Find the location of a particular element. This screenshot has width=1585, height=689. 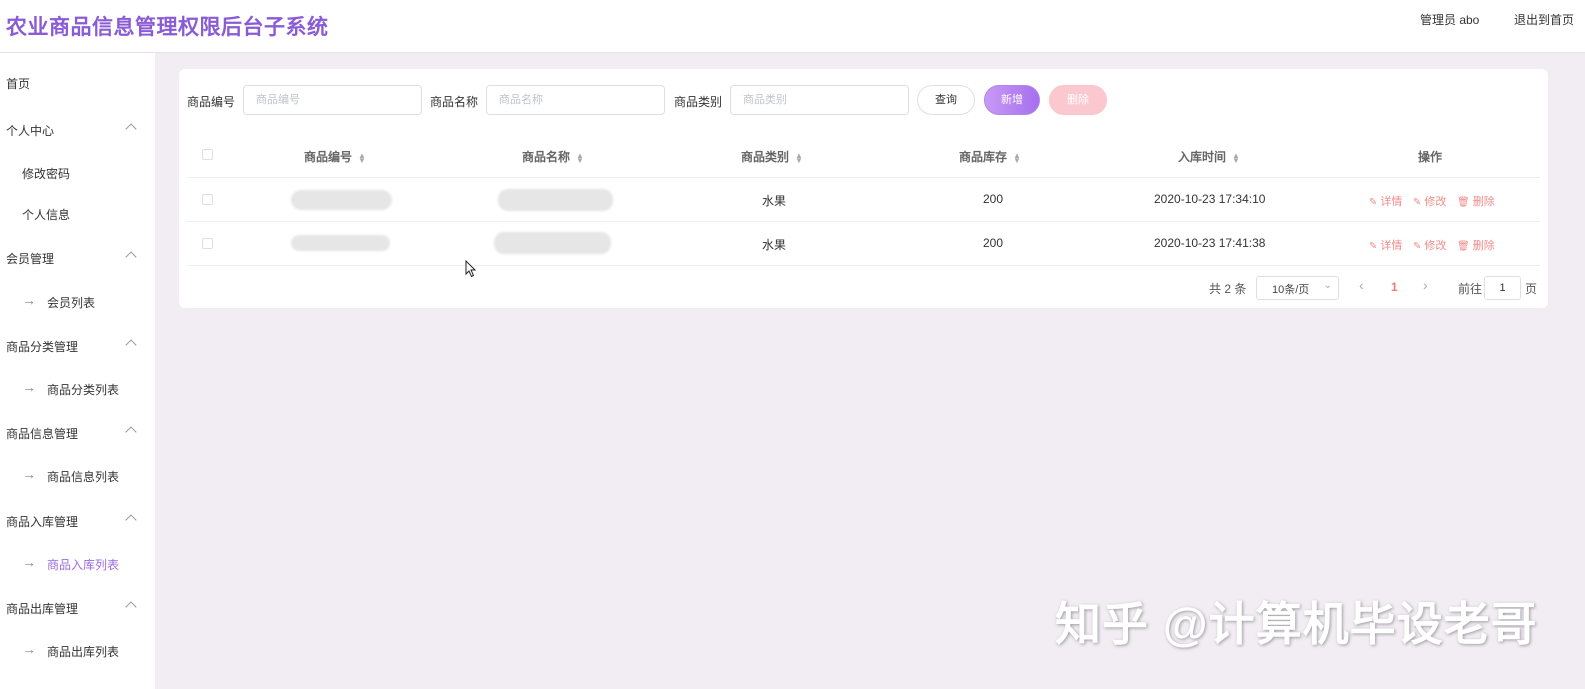

sidebar-item-label: 会员列表 is located at coordinates (71, 303).